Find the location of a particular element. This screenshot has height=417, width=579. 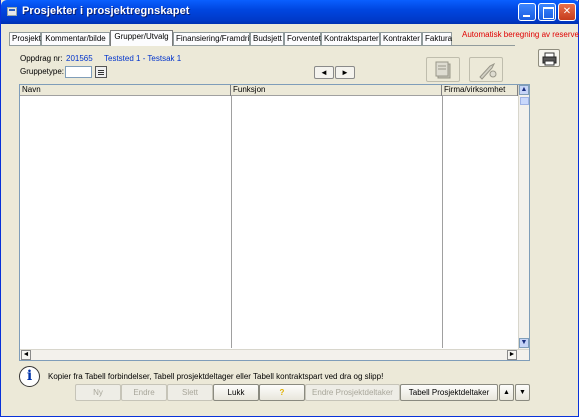

close-form-button: Lukk is located at coordinates (236, 392).